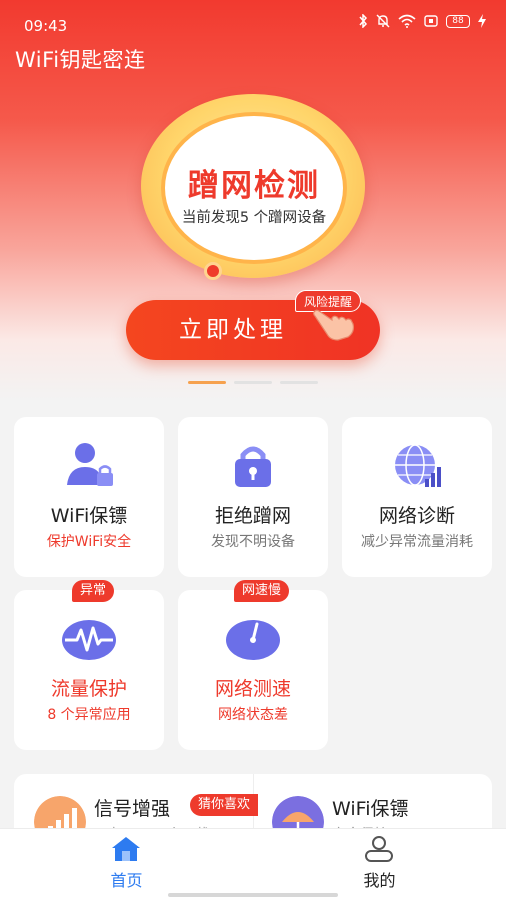 The height and width of the screenshot is (900, 506). What do you see at coordinates (254, 186) in the screenshot?
I see `detection-title: 蹭网检测` at bounding box center [254, 186].